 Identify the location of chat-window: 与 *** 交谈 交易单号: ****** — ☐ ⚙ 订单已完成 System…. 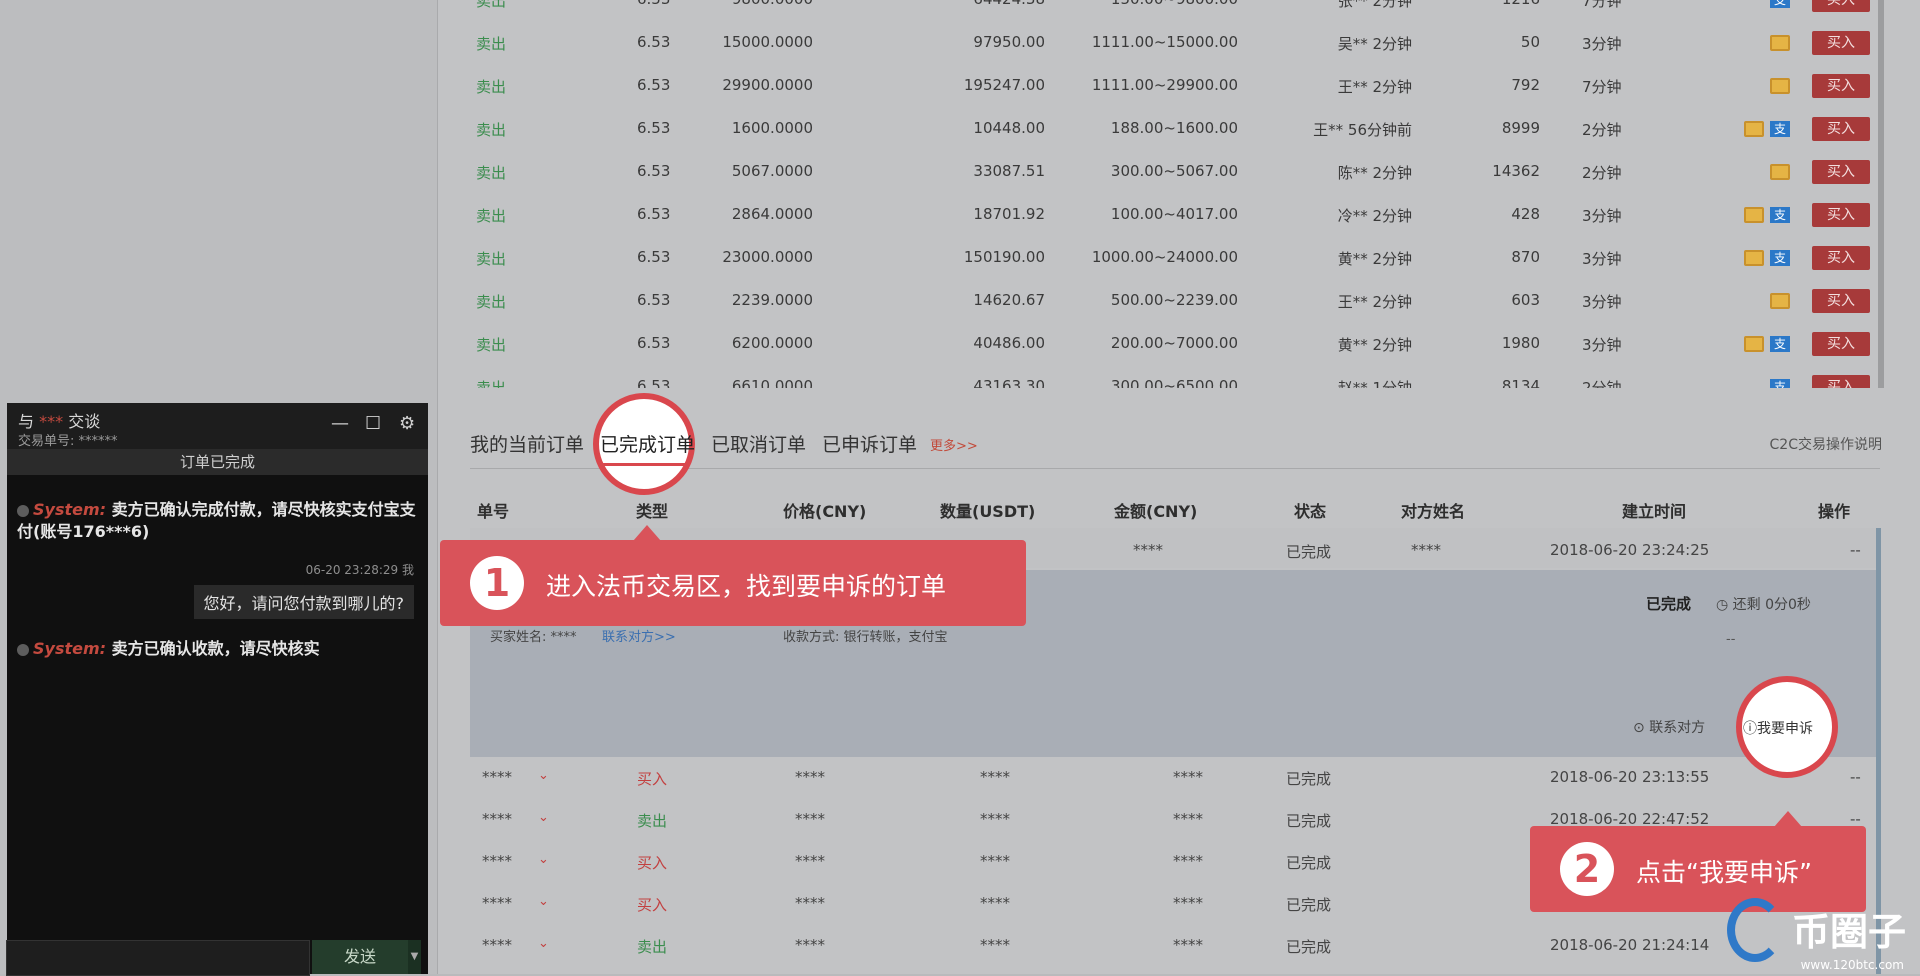
(217, 688).